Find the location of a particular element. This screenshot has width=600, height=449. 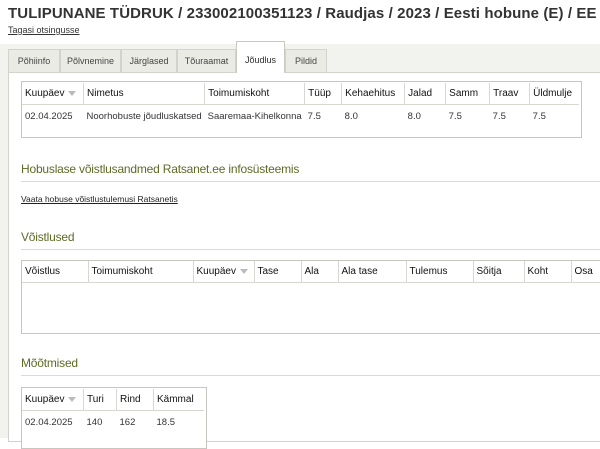

cell-location: Saaremaa-Kihelkonna is located at coordinates (254, 116).